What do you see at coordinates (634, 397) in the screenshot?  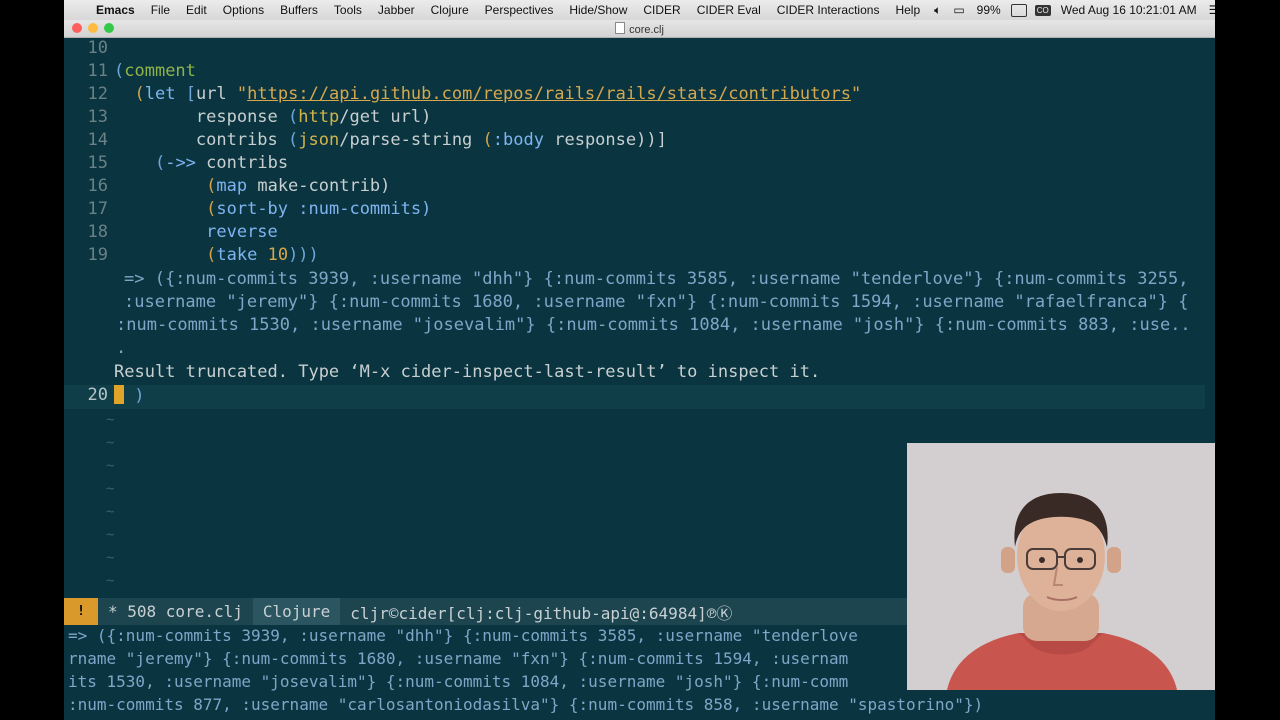 I see `current-line-highlight` at bounding box center [634, 397].